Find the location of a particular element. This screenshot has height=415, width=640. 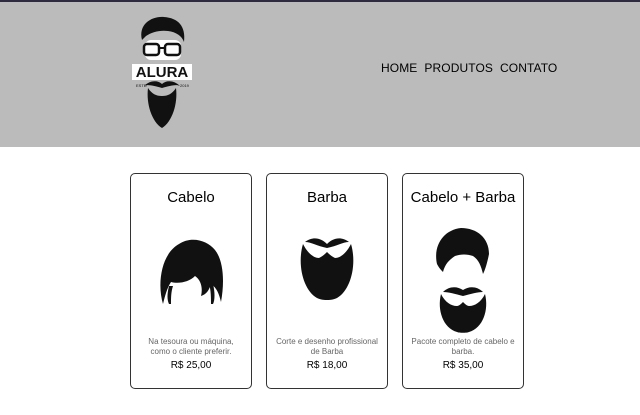

product-title: Barba is located at coordinates (327, 197).